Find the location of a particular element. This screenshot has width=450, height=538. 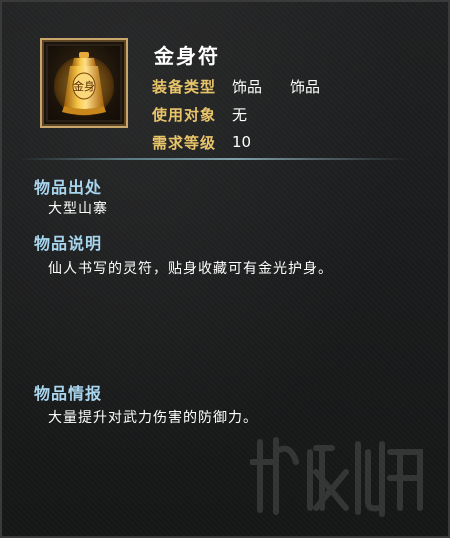

section-text-source: 大型山寨 is located at coordinates (78, 209).